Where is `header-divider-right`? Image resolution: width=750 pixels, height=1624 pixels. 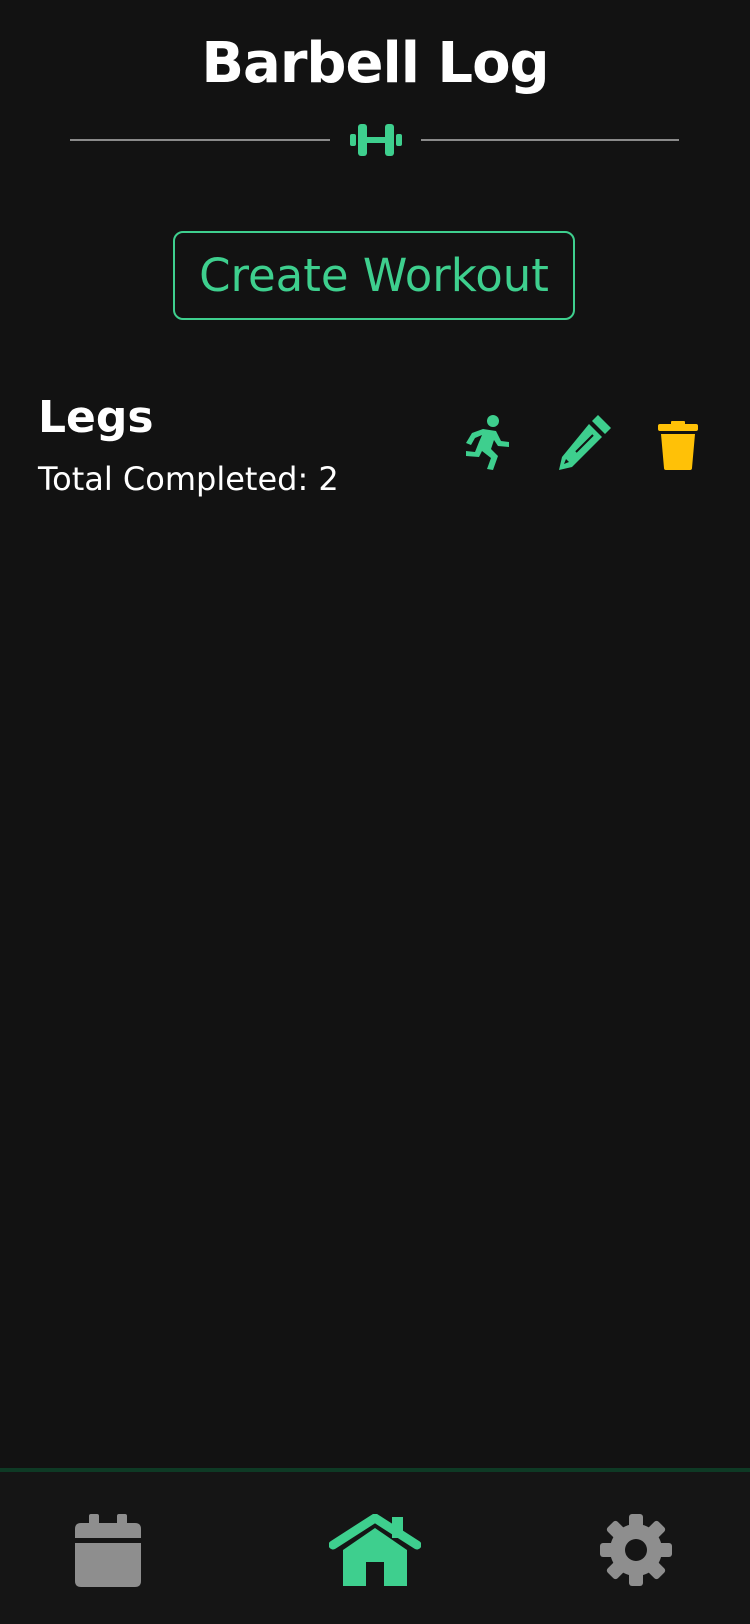
header-divider-right is located at coordinates (550, 140).